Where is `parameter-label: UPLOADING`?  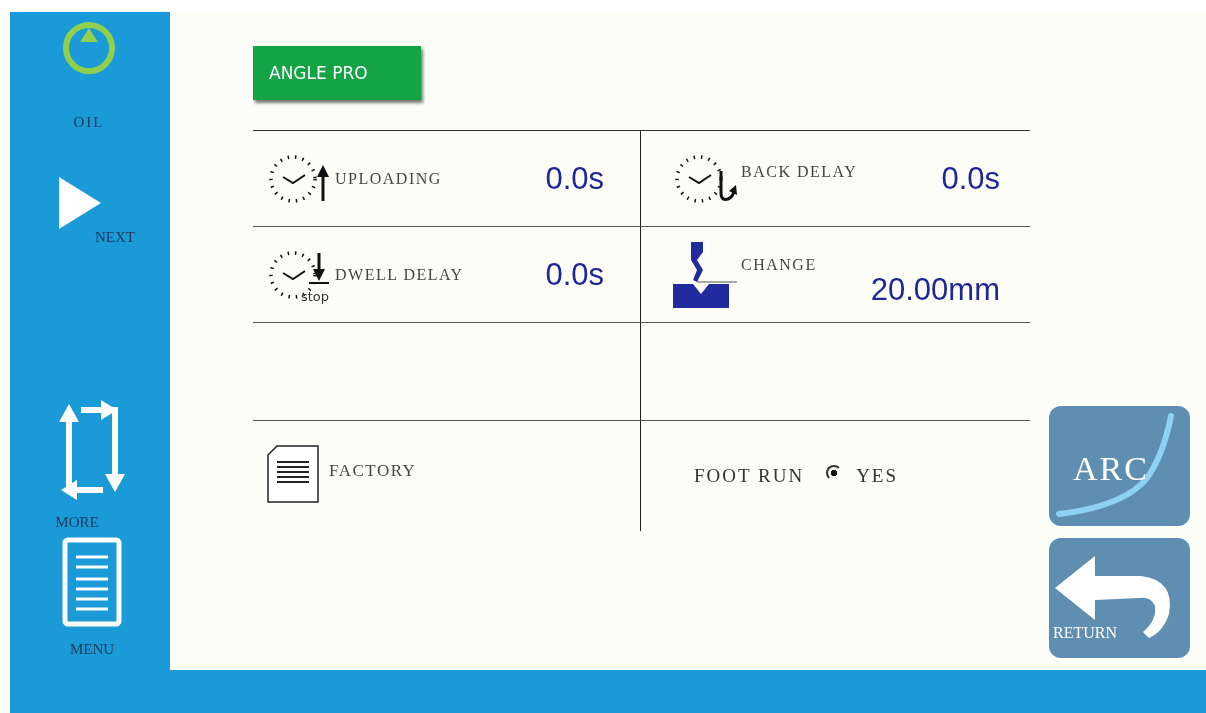 parameter-label: UPLOADING is located at coordinates (388, 178).